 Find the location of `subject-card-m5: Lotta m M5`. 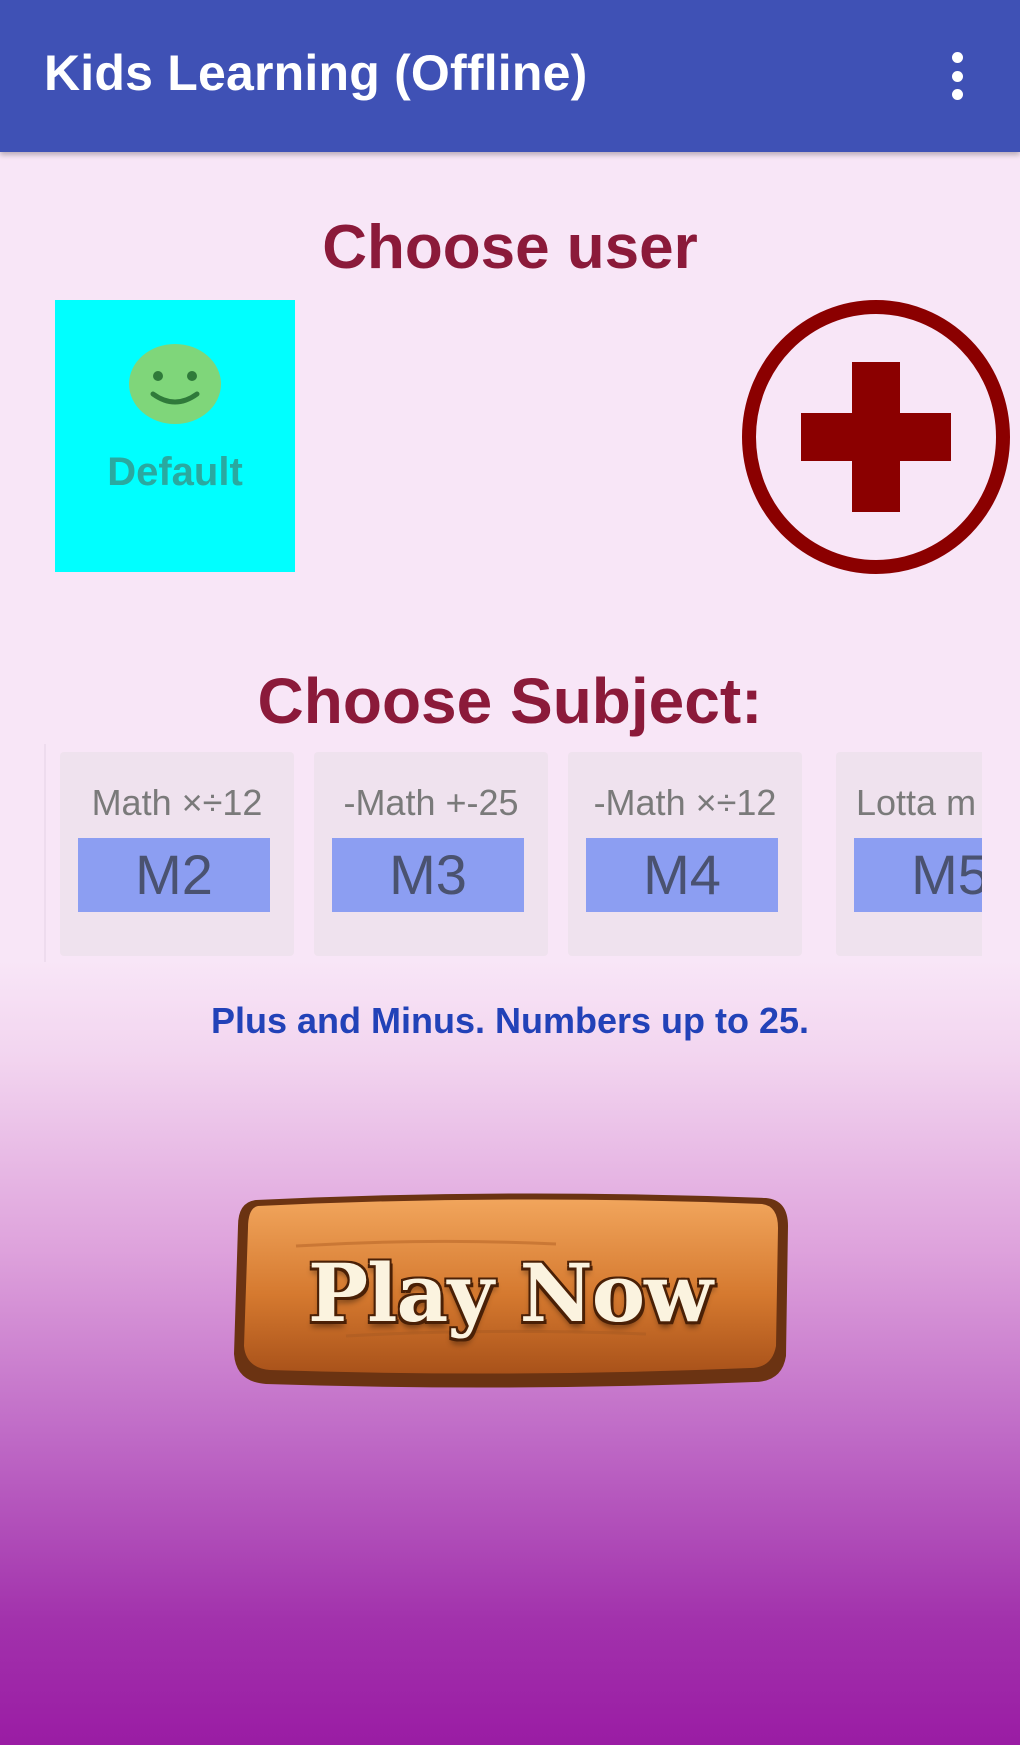

subject-card-m5: Lotta m M5 is located at coordinates (909, 854).